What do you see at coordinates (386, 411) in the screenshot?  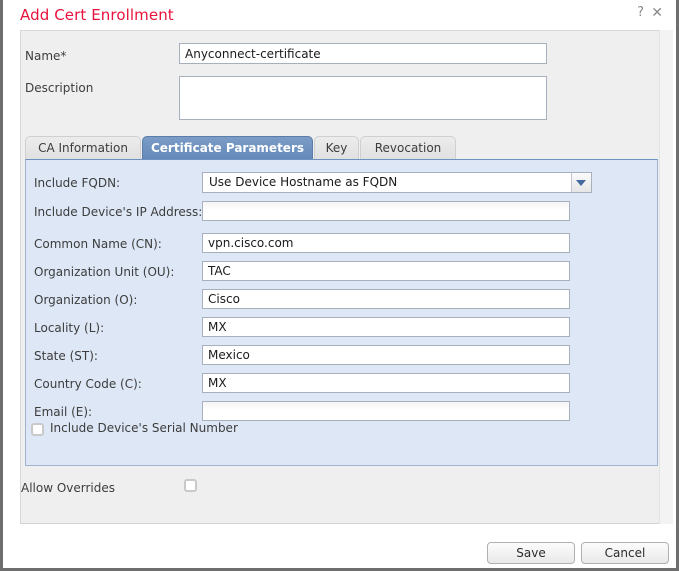 I see `email-input` at bounding box center [386, 411].